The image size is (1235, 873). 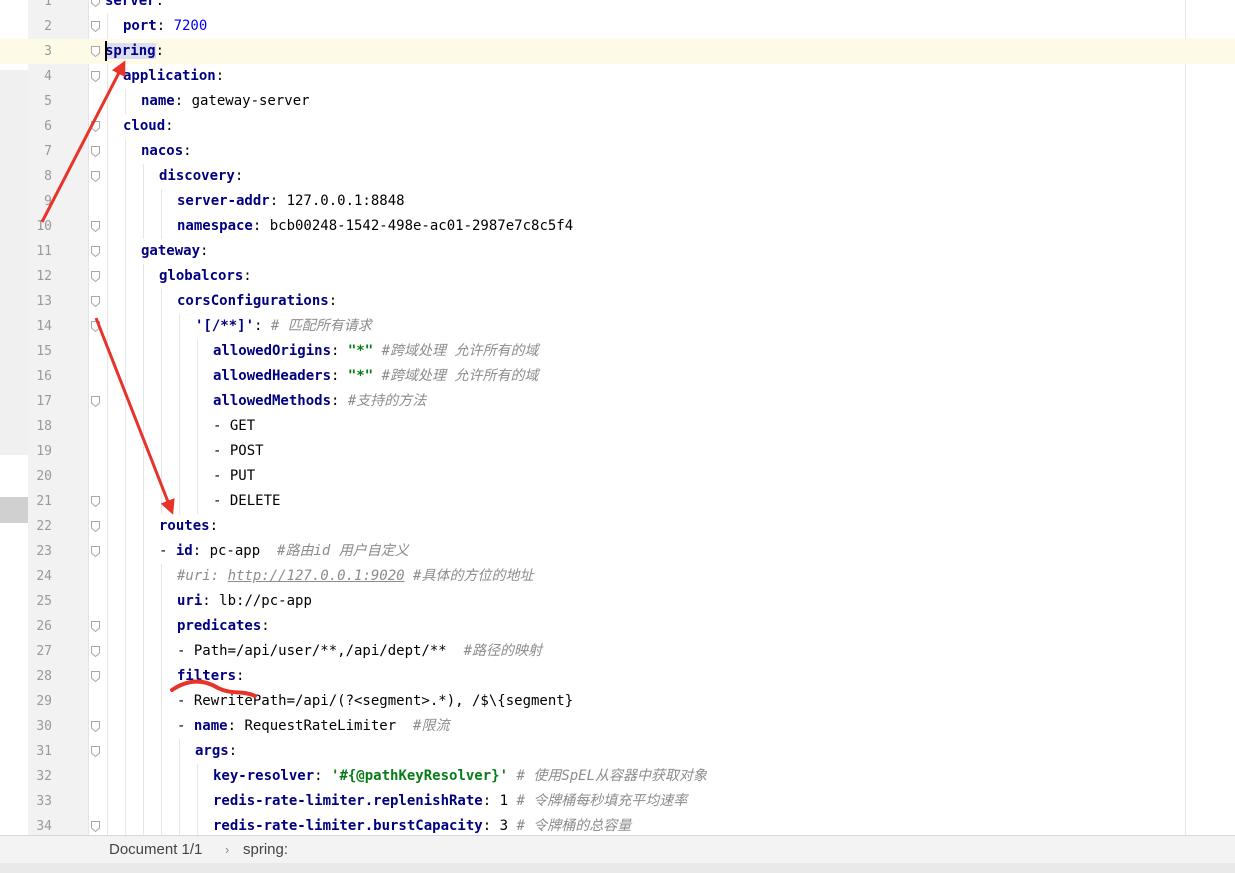 I want to click on code-token: application, so click(x=169, y=76).